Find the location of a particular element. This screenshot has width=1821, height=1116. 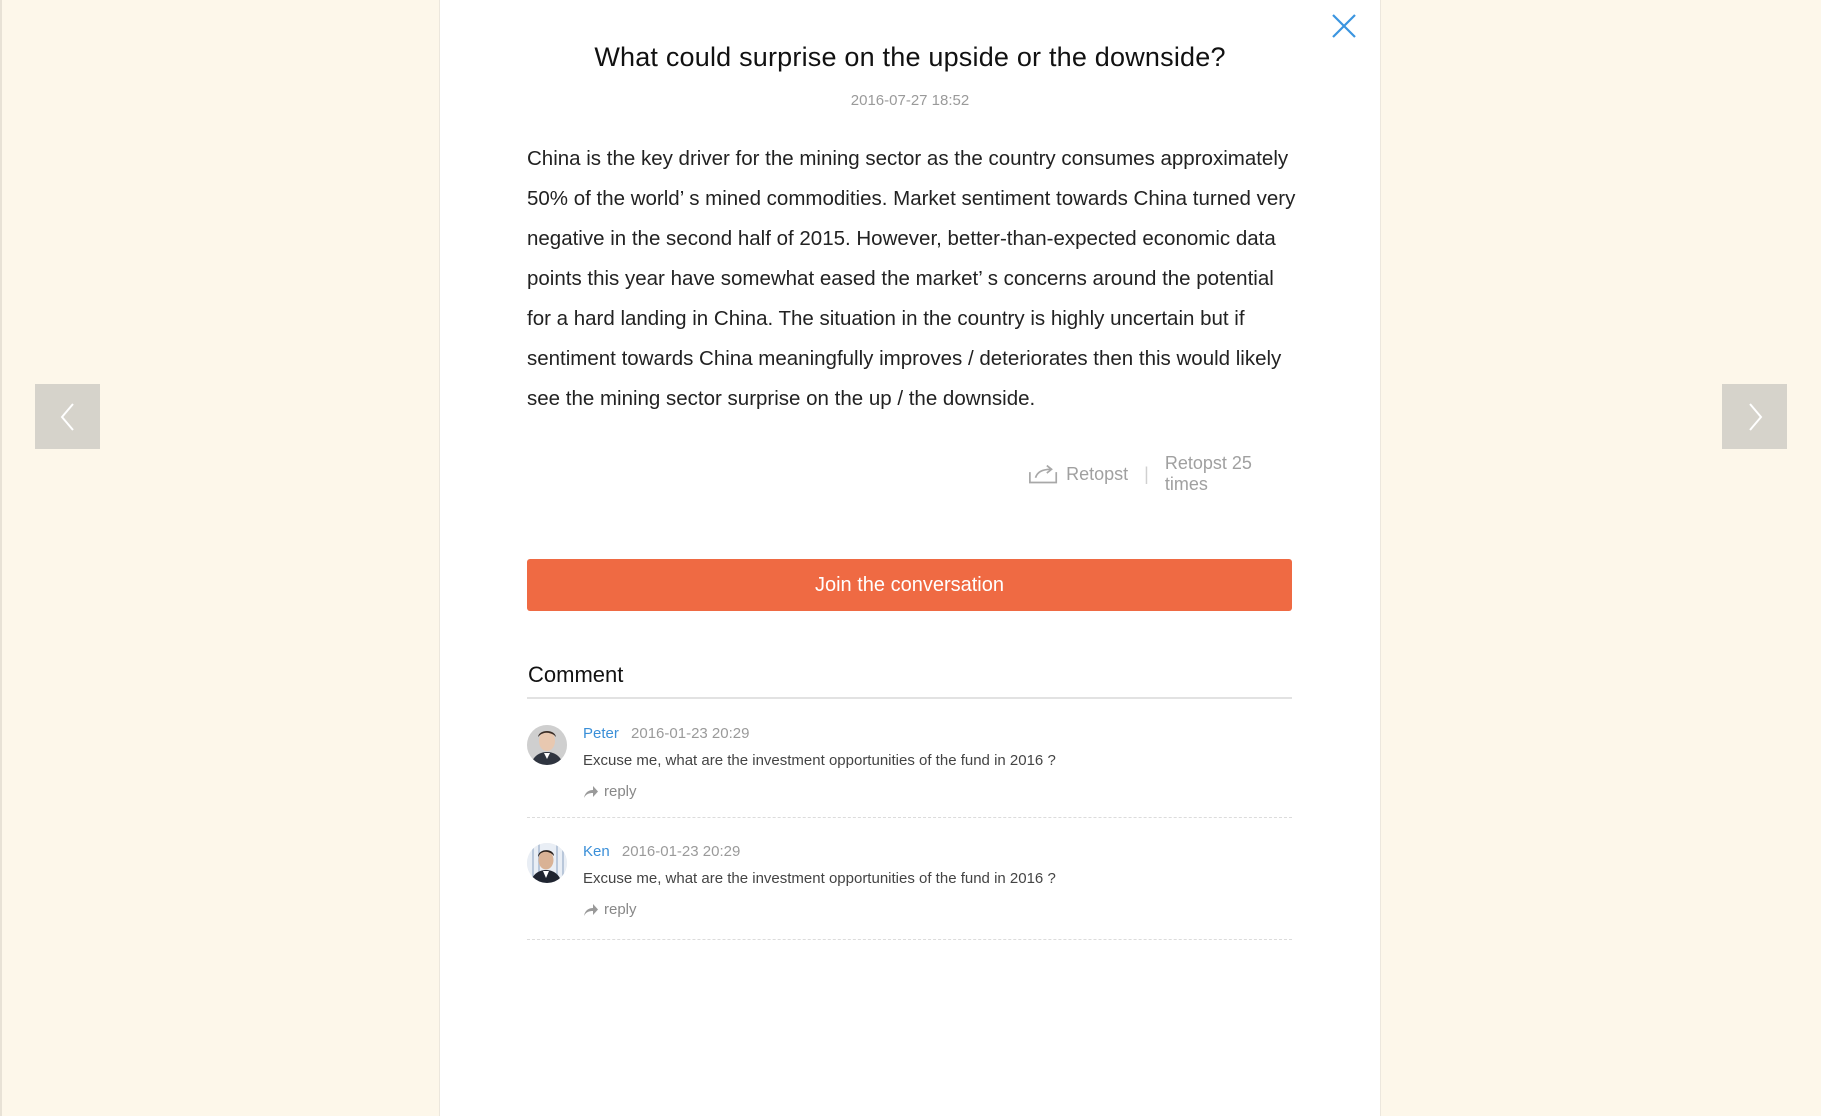

close-icon is located at coordinates (1344, 26).